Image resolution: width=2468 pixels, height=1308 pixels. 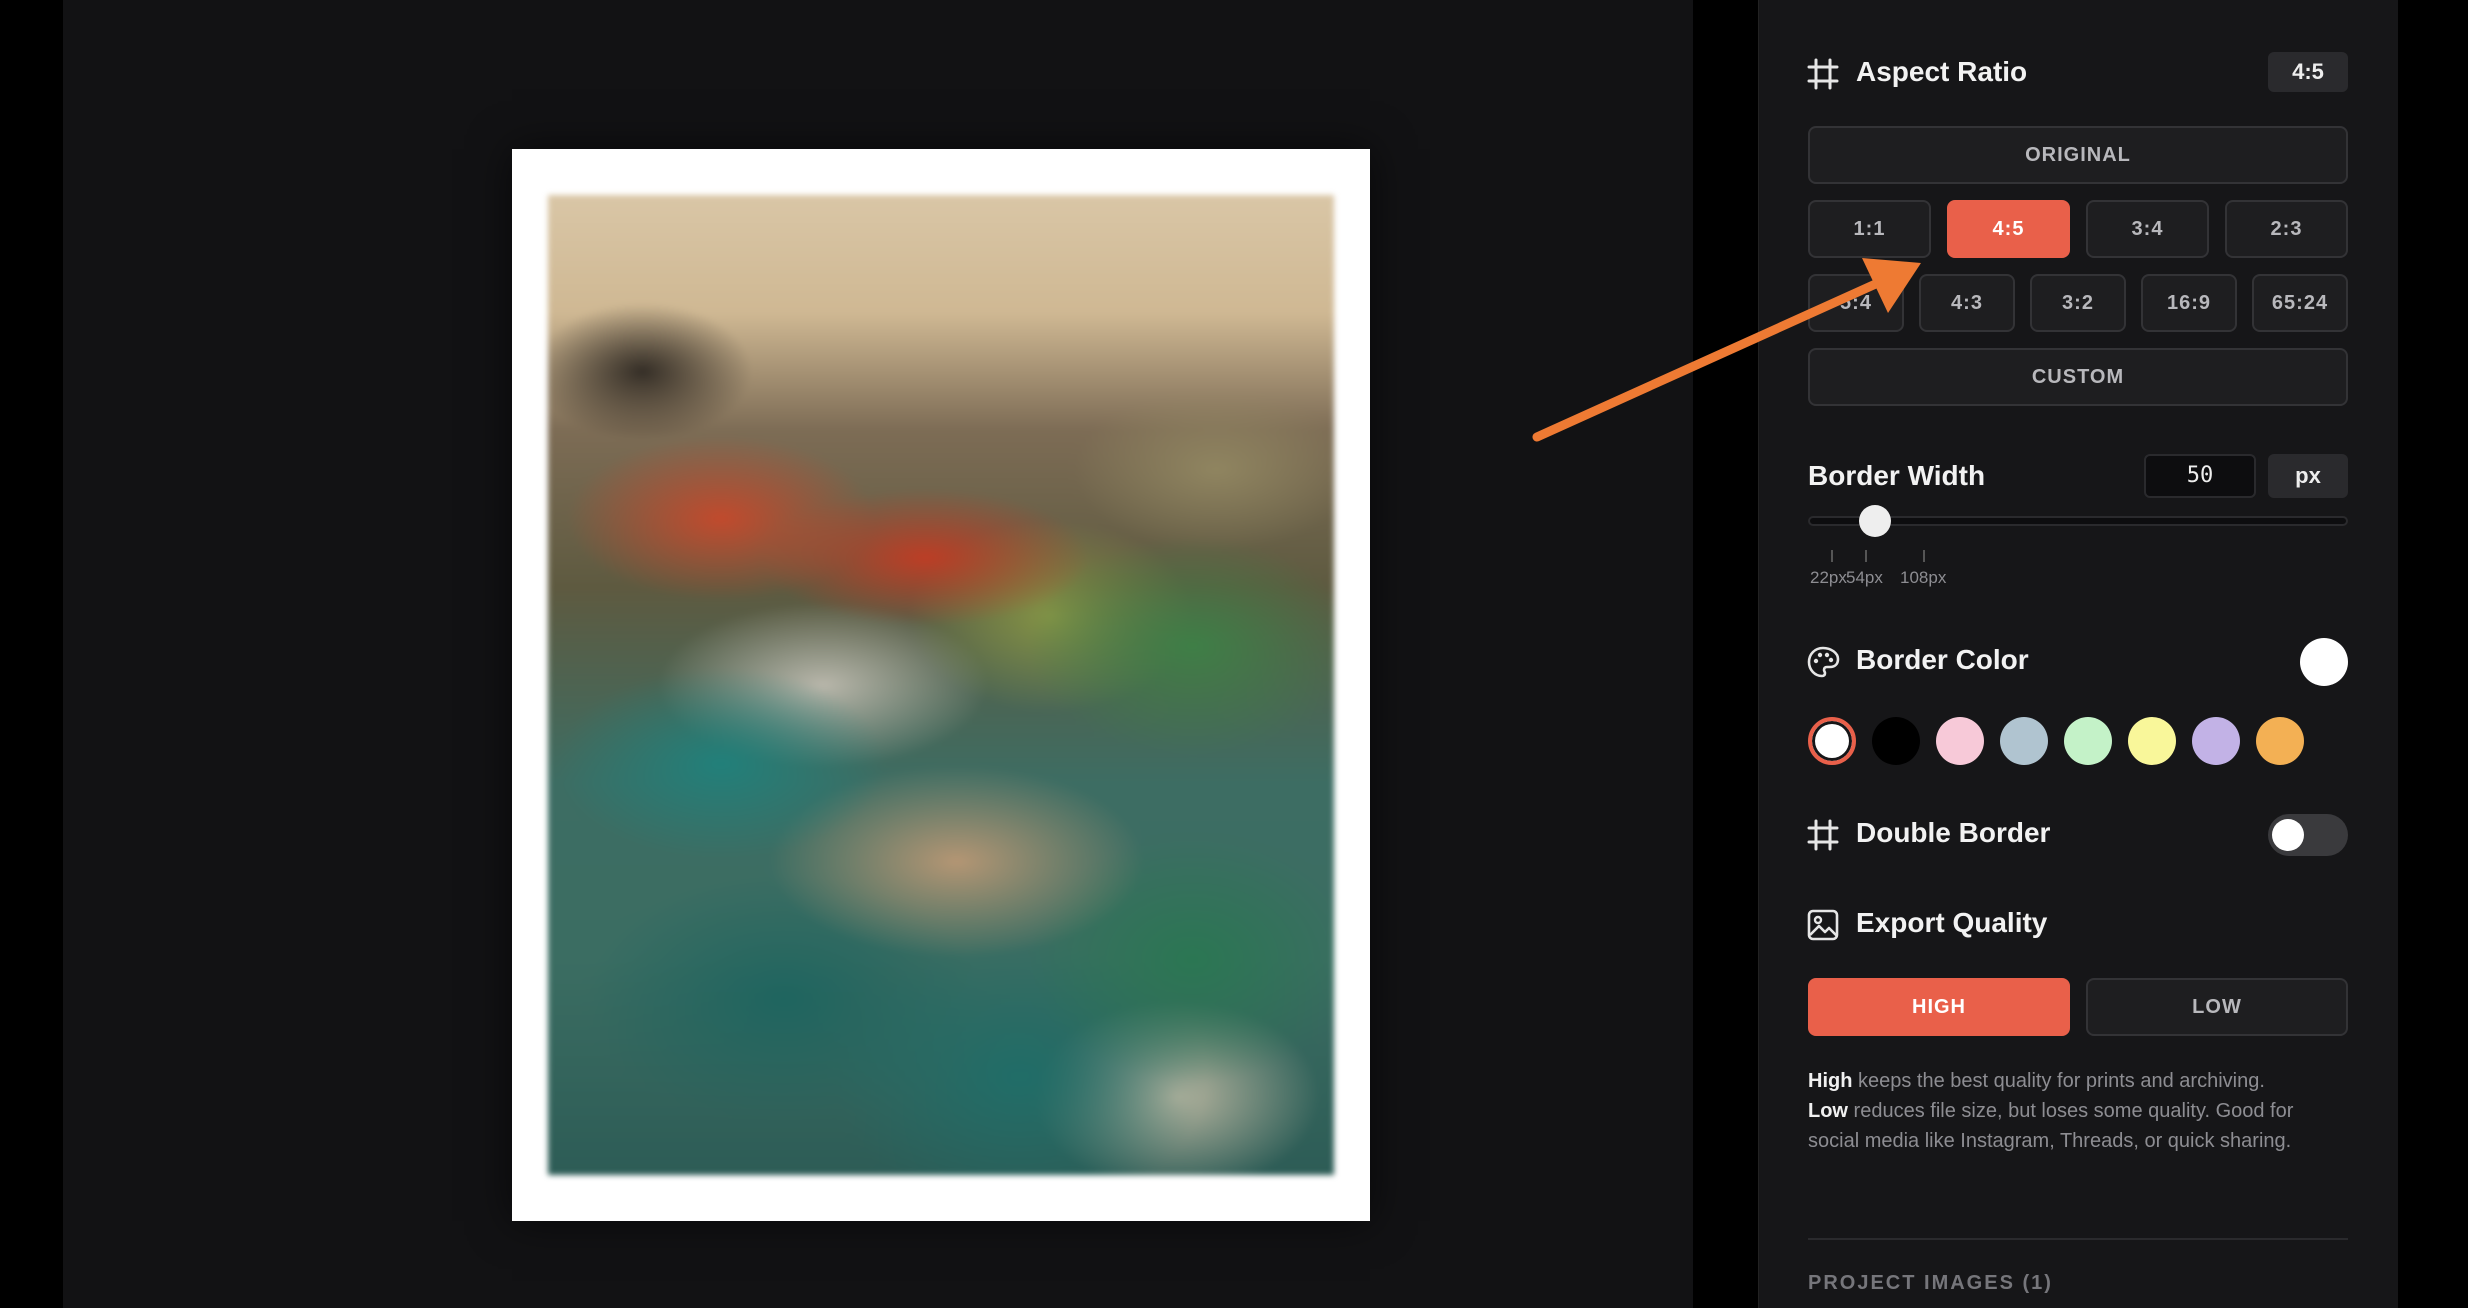 I want to click on border-width-input: 50, so click(x=2200, y=476).